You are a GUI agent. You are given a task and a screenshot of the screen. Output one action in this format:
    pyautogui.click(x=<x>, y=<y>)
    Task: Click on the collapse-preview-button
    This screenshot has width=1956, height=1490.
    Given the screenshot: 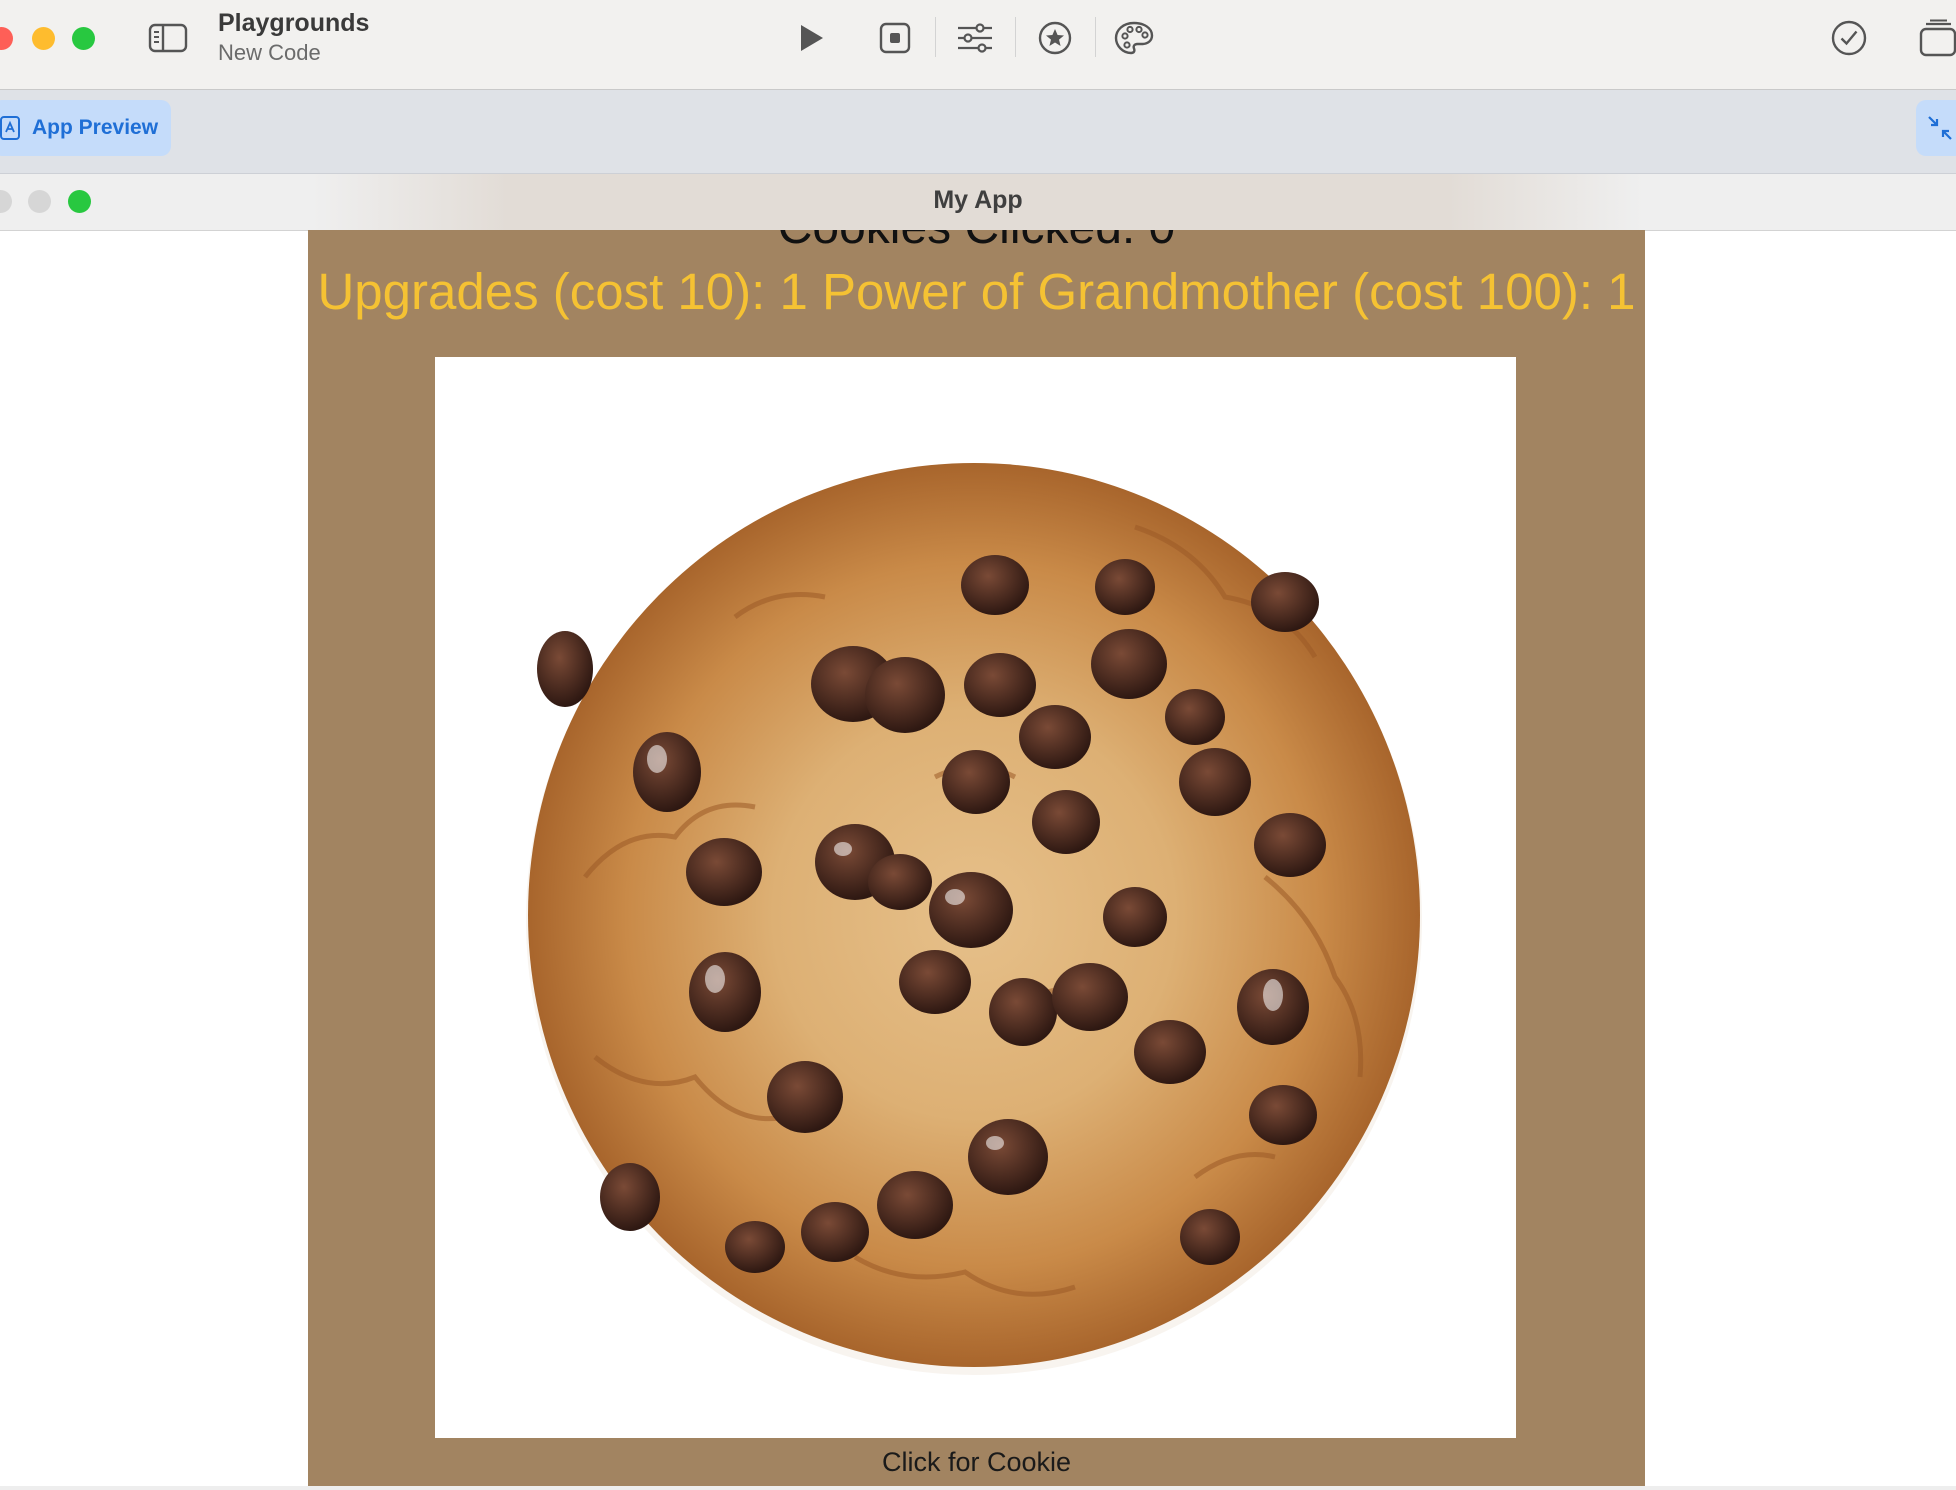 What is the action you would take?
    pyautogui.click(x=1936, y=128)
    